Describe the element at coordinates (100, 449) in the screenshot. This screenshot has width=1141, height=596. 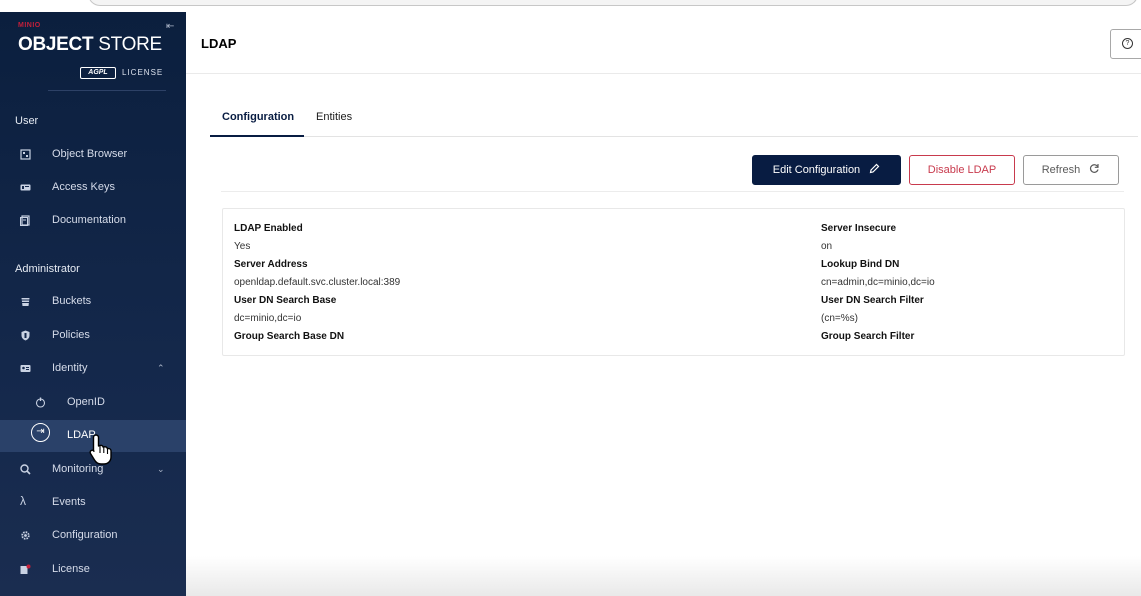
I see `hand-cursor-icon` at that location.